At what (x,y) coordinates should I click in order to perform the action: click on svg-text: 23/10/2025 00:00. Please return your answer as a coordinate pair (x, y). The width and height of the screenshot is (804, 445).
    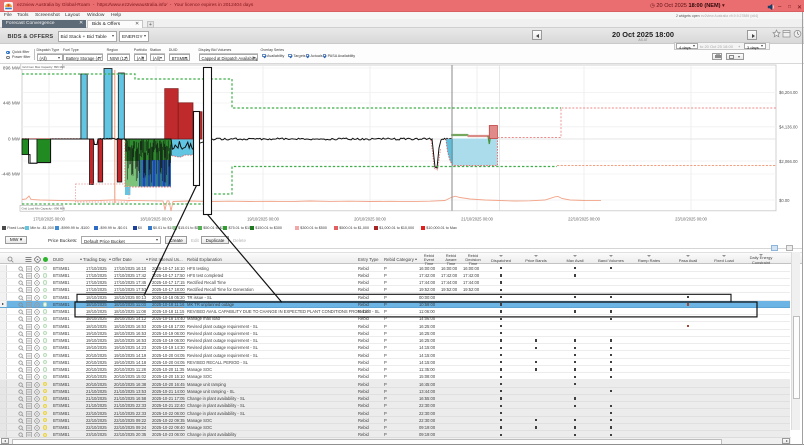
    Looking at the image, I should click on (691, 219).